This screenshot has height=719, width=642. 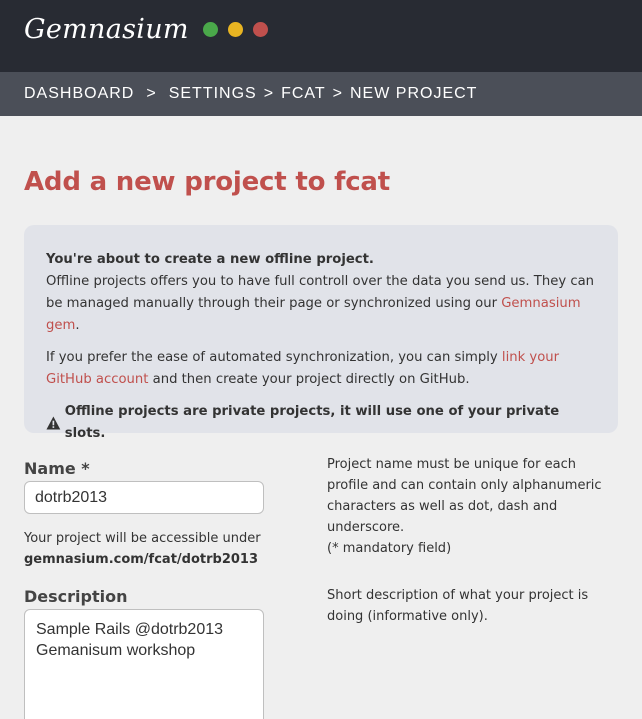 I want to click on description-label: Description, so click(x=76, y=596).